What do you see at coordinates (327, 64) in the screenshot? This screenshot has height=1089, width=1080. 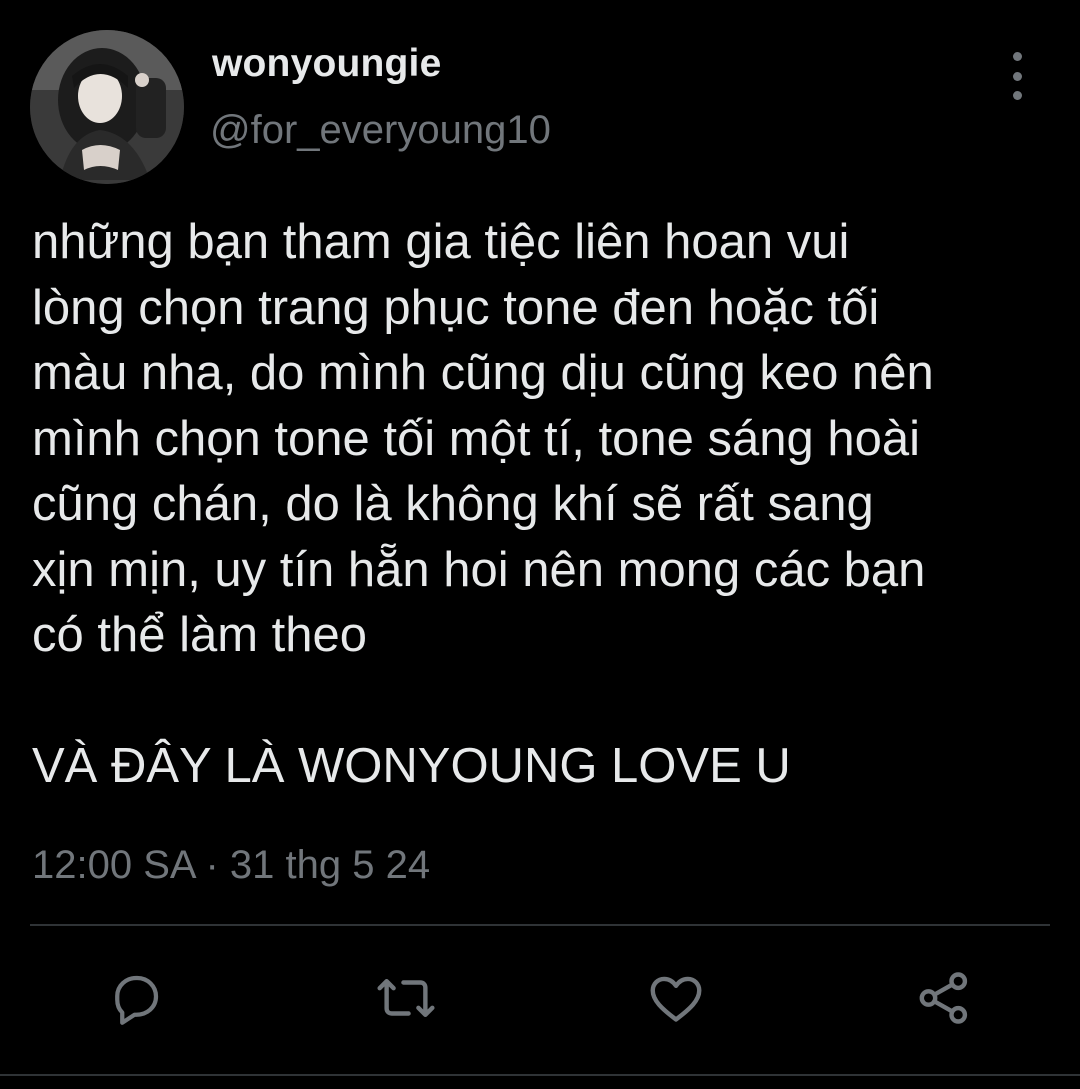 I see `display-name: wonyoungie` at bounding box center [327, 64].